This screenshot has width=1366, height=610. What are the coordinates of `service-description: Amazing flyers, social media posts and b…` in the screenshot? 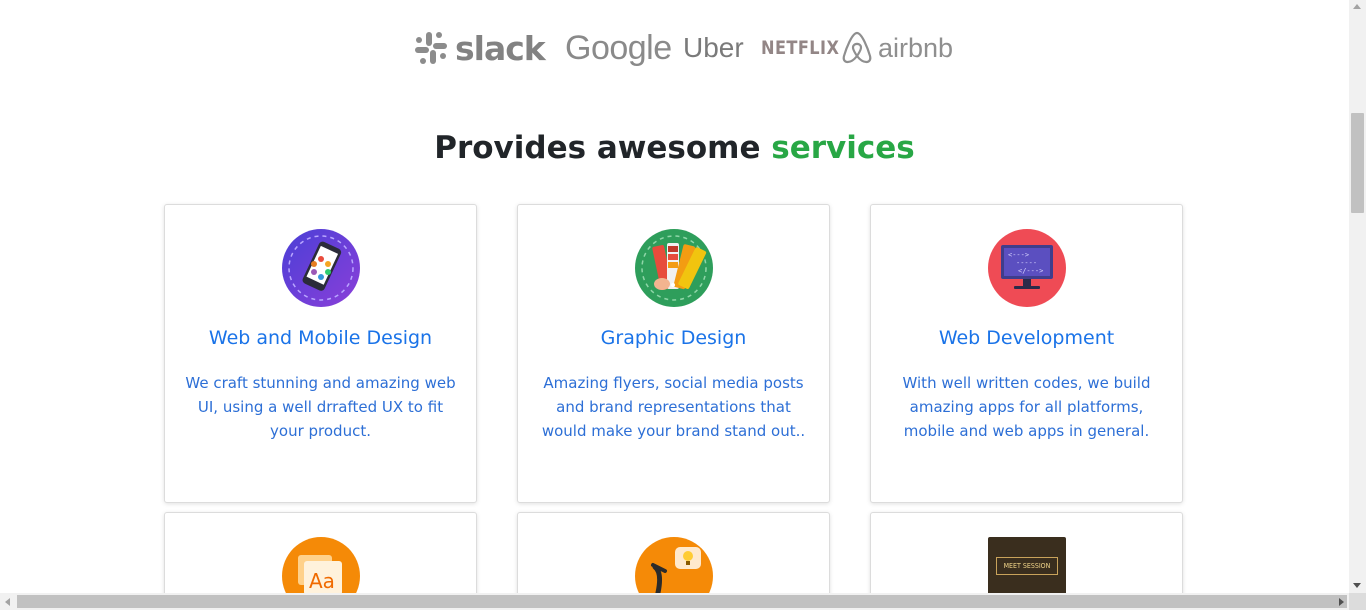 It's located at (673, 407).